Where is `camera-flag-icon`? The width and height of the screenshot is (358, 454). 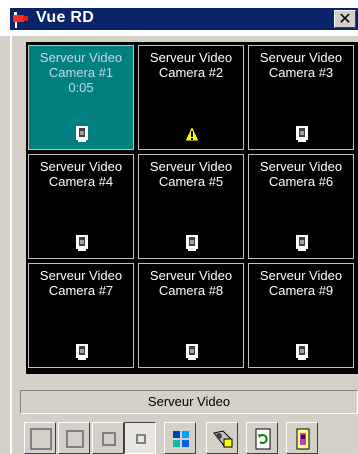
camera-flag-icon is located at coordinates (20, 20).